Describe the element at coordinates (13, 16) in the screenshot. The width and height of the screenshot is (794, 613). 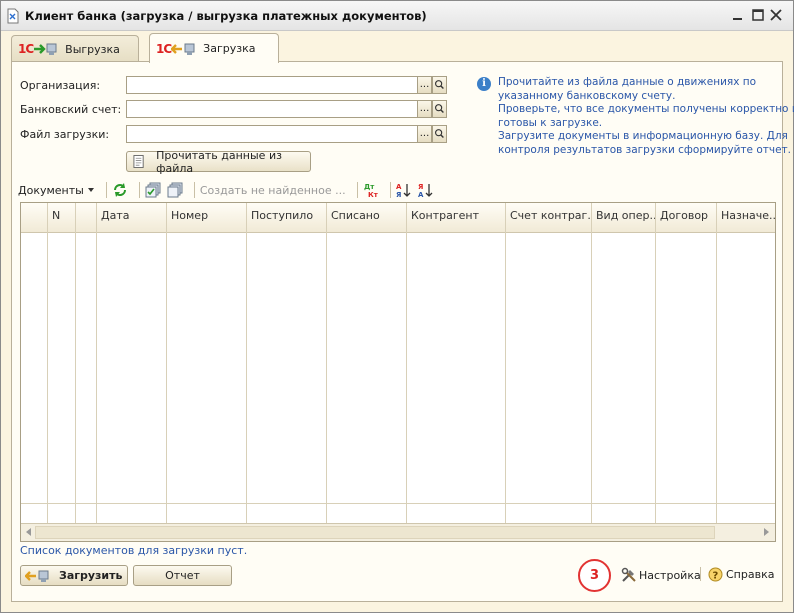
I see `document-icon` at that location.